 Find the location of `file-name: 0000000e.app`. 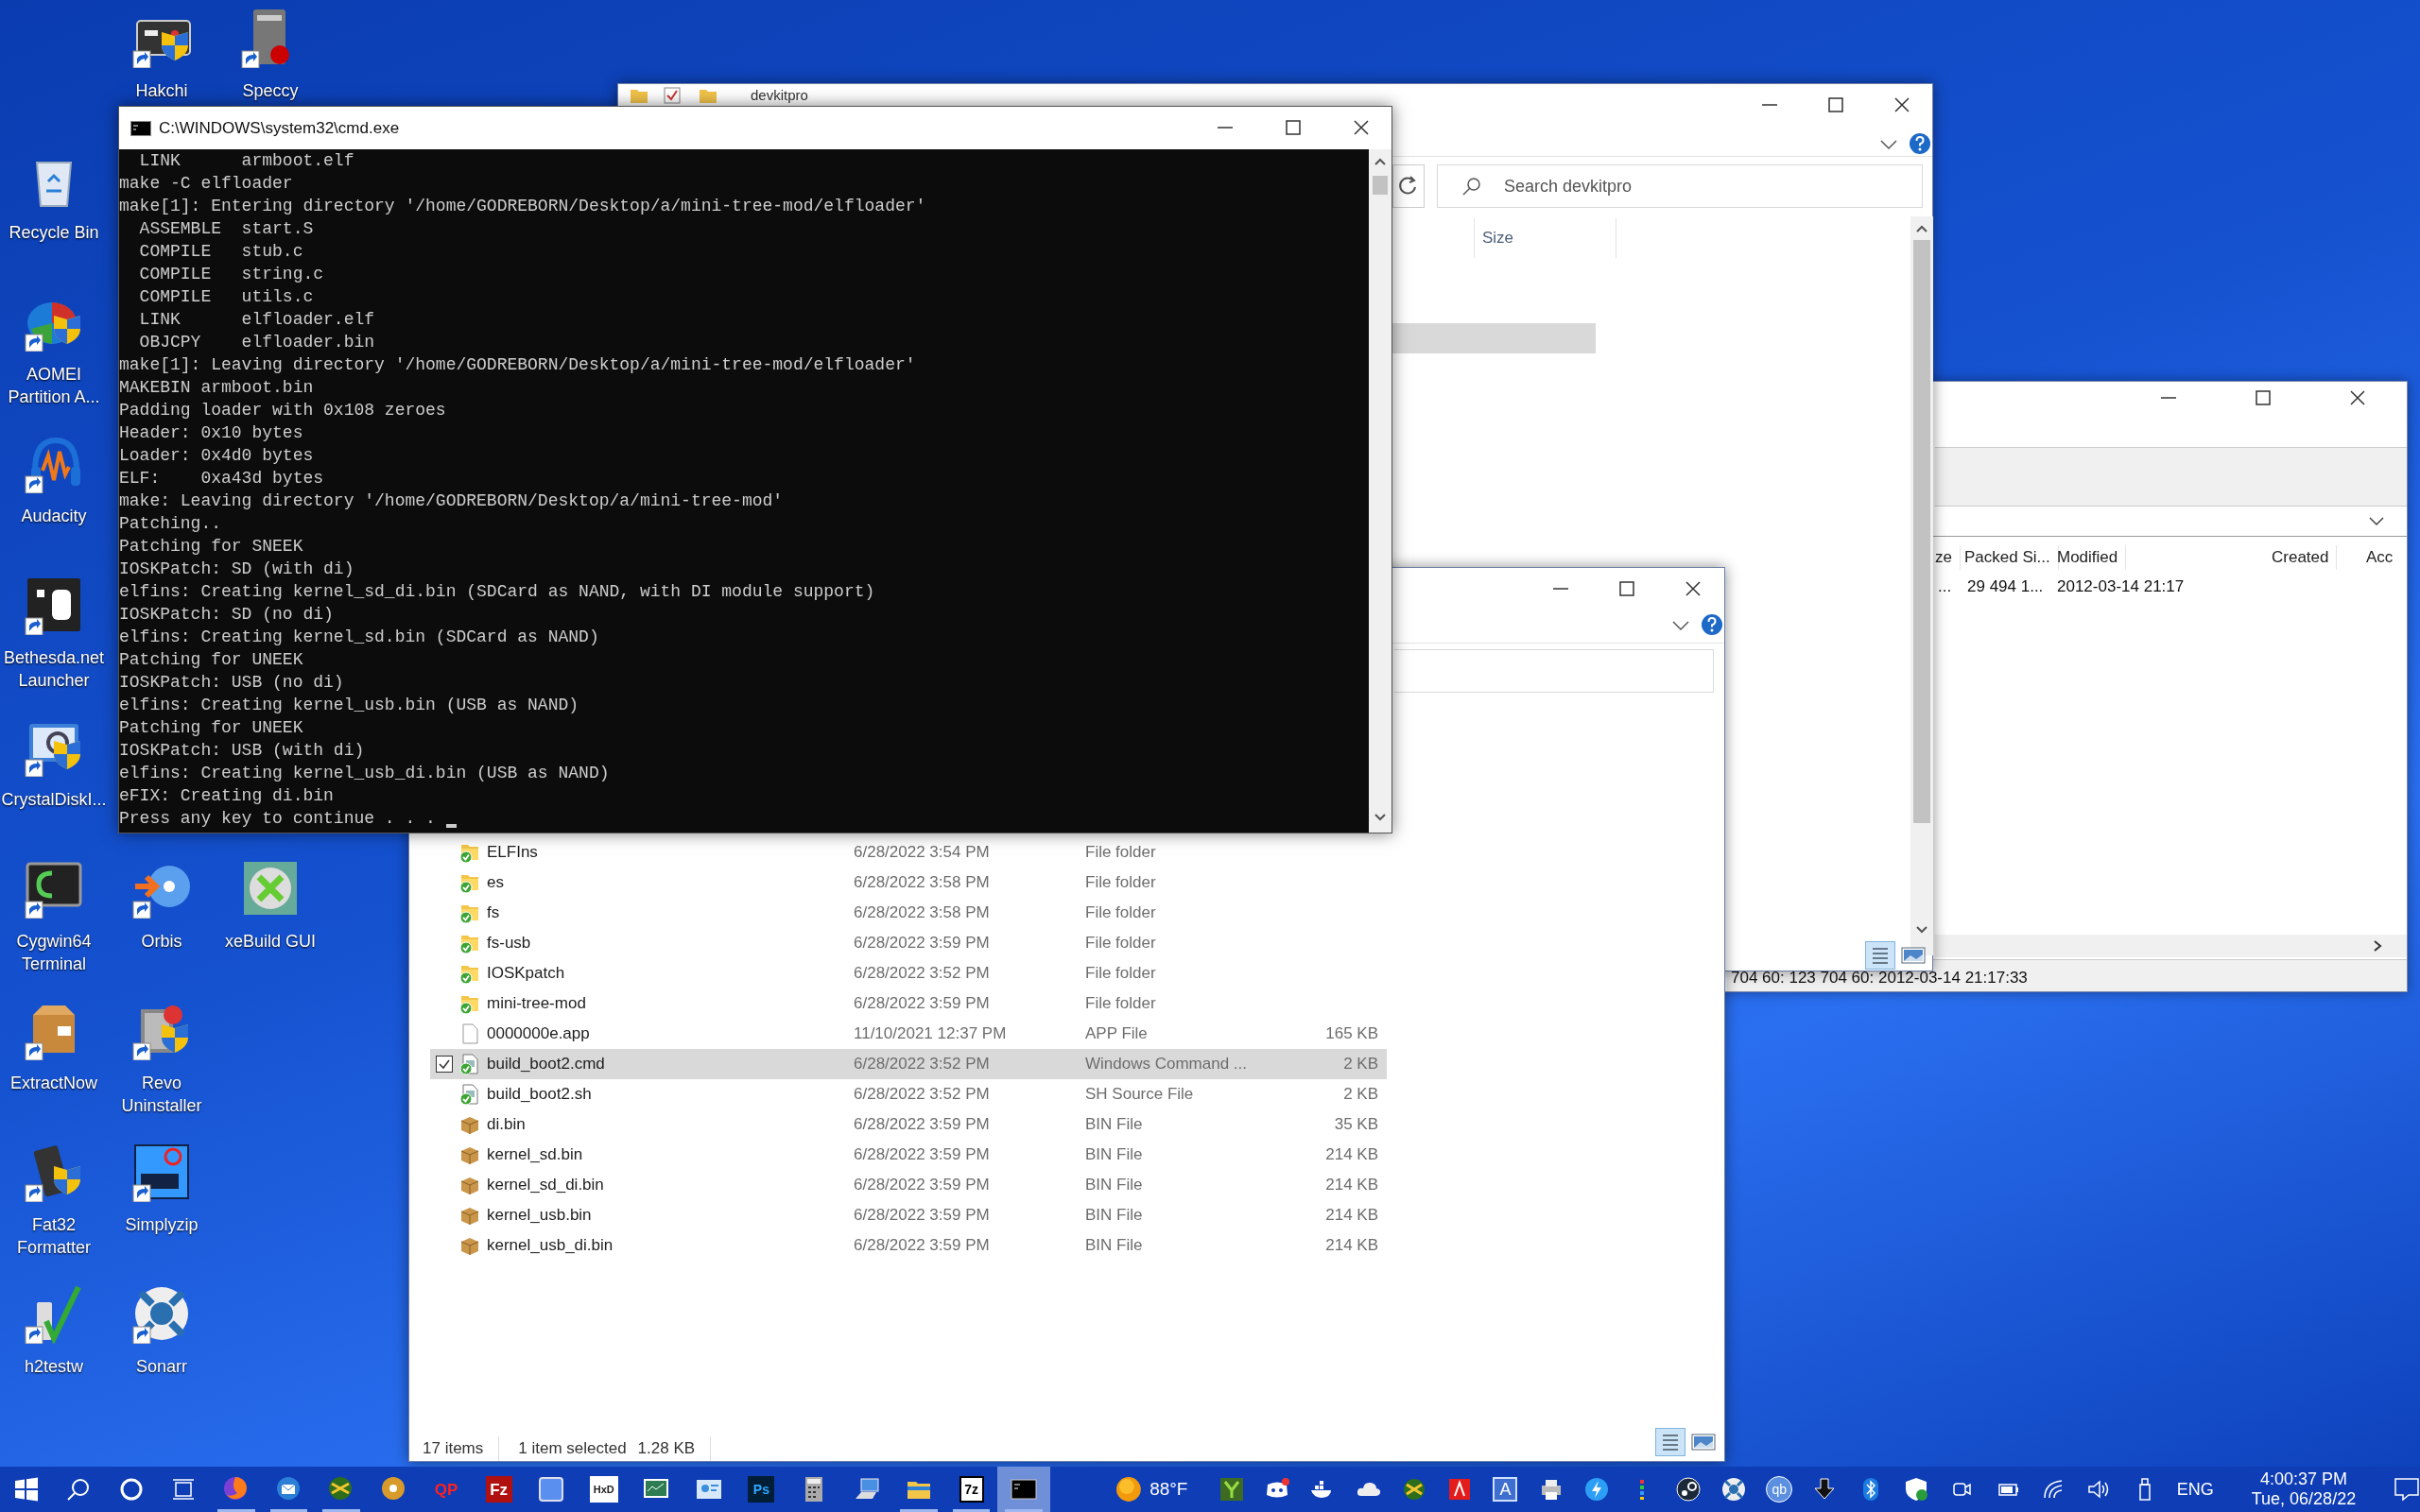

file-name: 0000000e.app is located at coordinates (671, 1034).